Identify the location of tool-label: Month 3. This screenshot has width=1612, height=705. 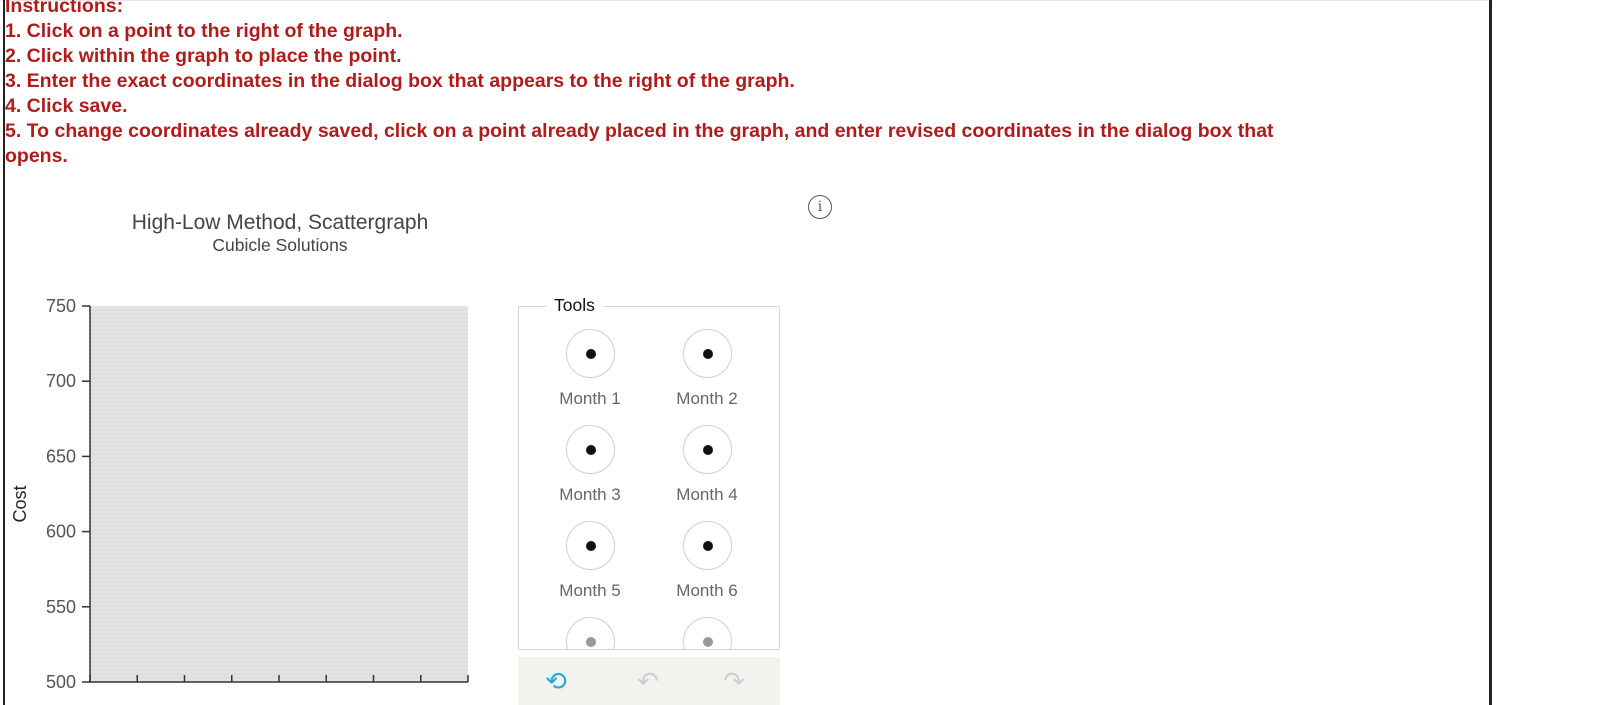
(590, 494).